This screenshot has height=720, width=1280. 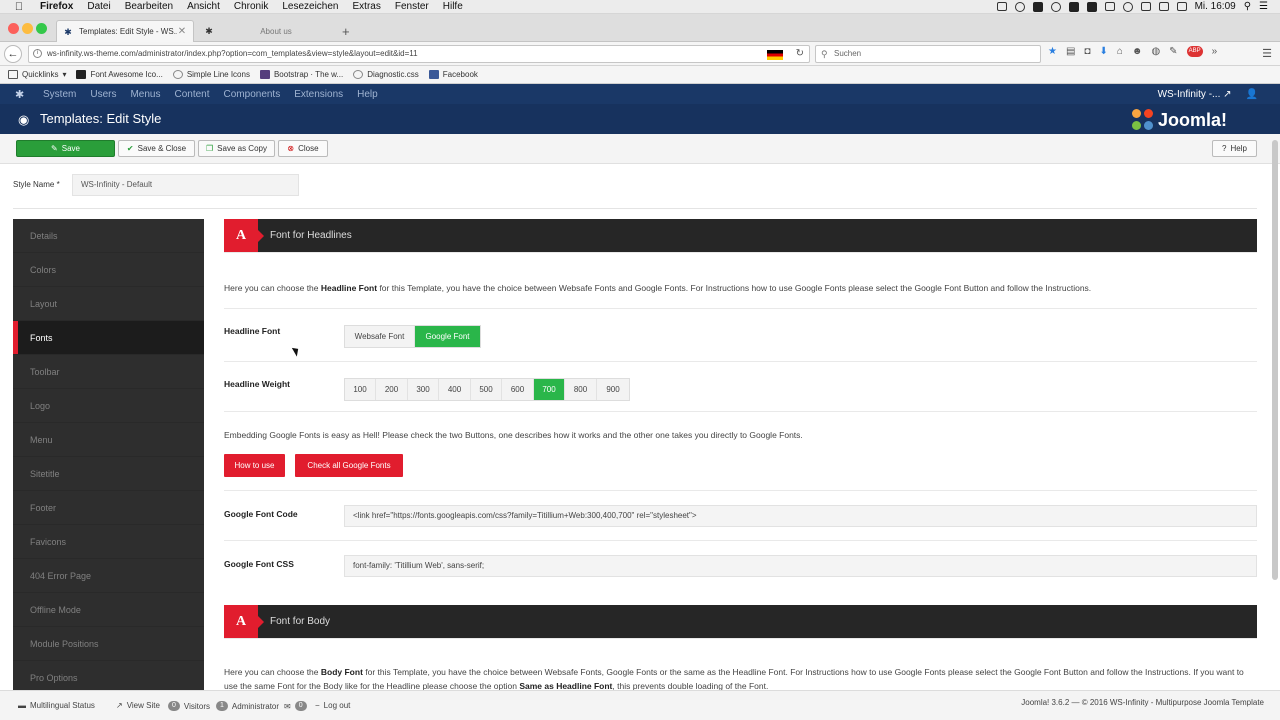 What do you see at coordinates (1137, 51) in the screenshot?
I see `ghostery-icon: ☻` at bounding box center [1137, 51].